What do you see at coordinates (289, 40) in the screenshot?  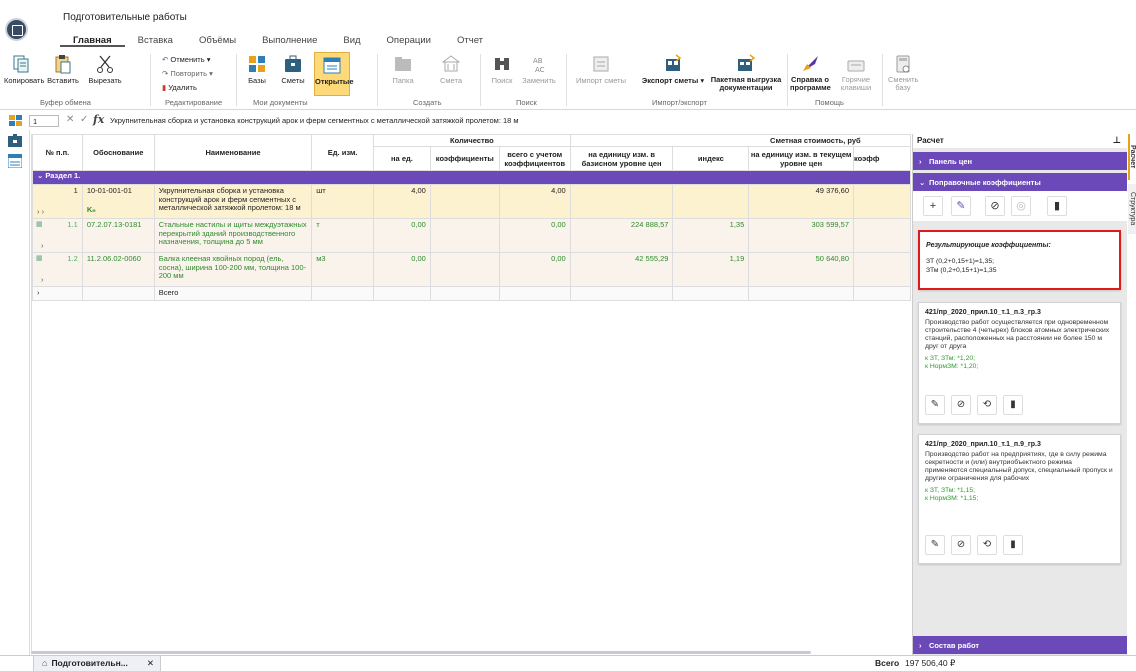 I see `tab-execution: Выполнение` at bounding box center [289, 40].